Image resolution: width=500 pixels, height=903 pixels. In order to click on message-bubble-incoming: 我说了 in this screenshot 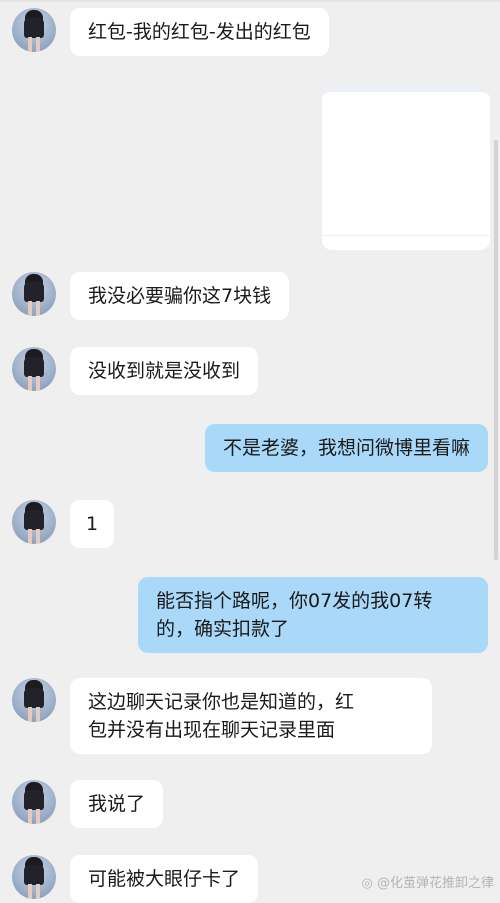, I will do `click(117, 804)`.